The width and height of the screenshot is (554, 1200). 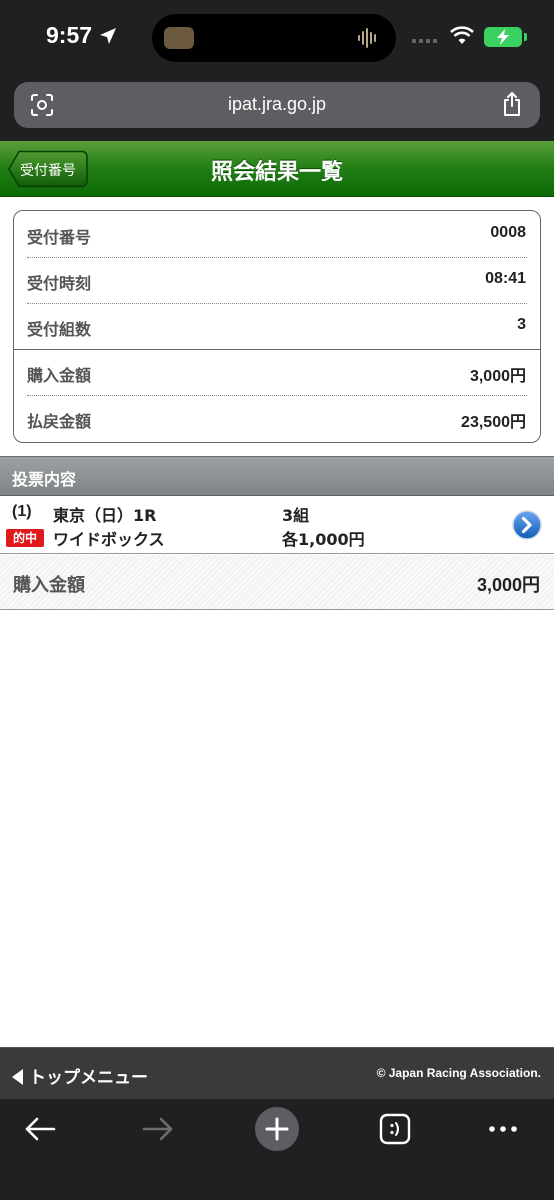 I want to click on battery-icon, so click(x=503, y=37).